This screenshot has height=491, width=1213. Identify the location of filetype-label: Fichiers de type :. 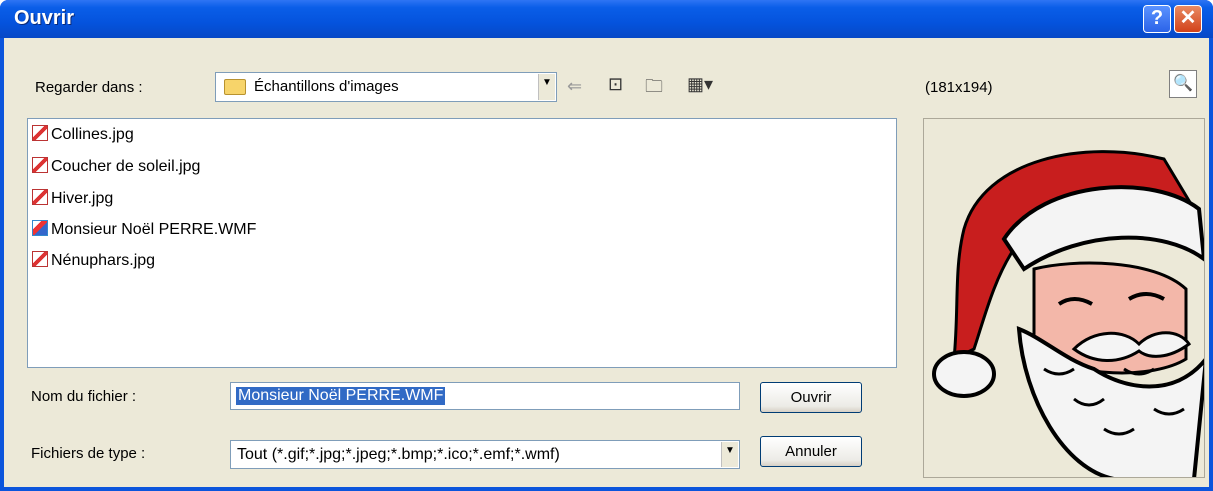
(88, 453).